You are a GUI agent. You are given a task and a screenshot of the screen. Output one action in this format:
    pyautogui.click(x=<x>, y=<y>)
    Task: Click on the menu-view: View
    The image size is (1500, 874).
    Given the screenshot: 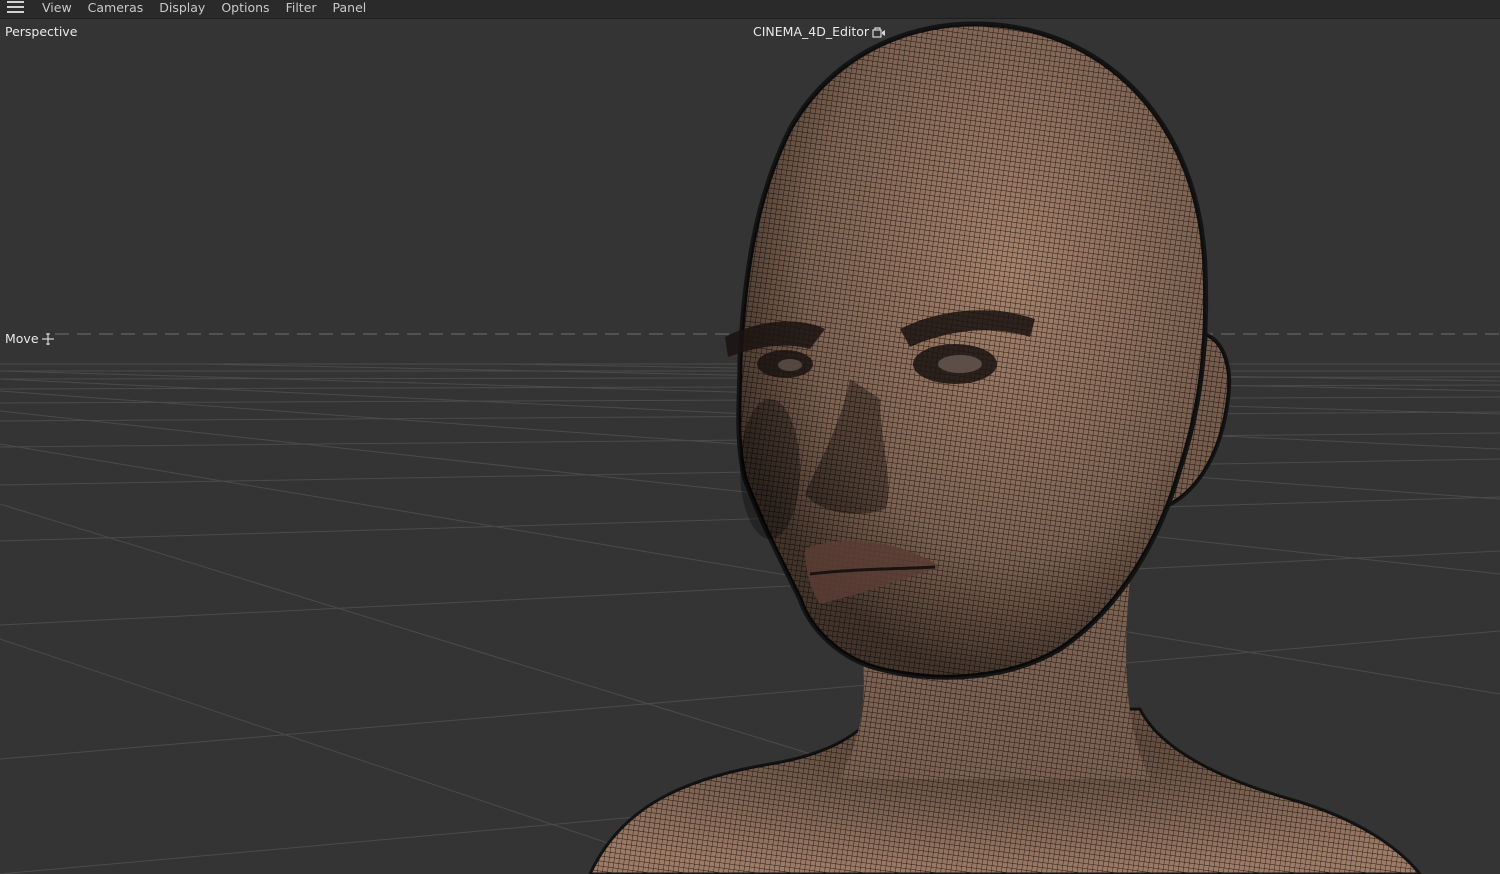 What is the action you would take?
    pyautogui.click(x=57, y=7)
    